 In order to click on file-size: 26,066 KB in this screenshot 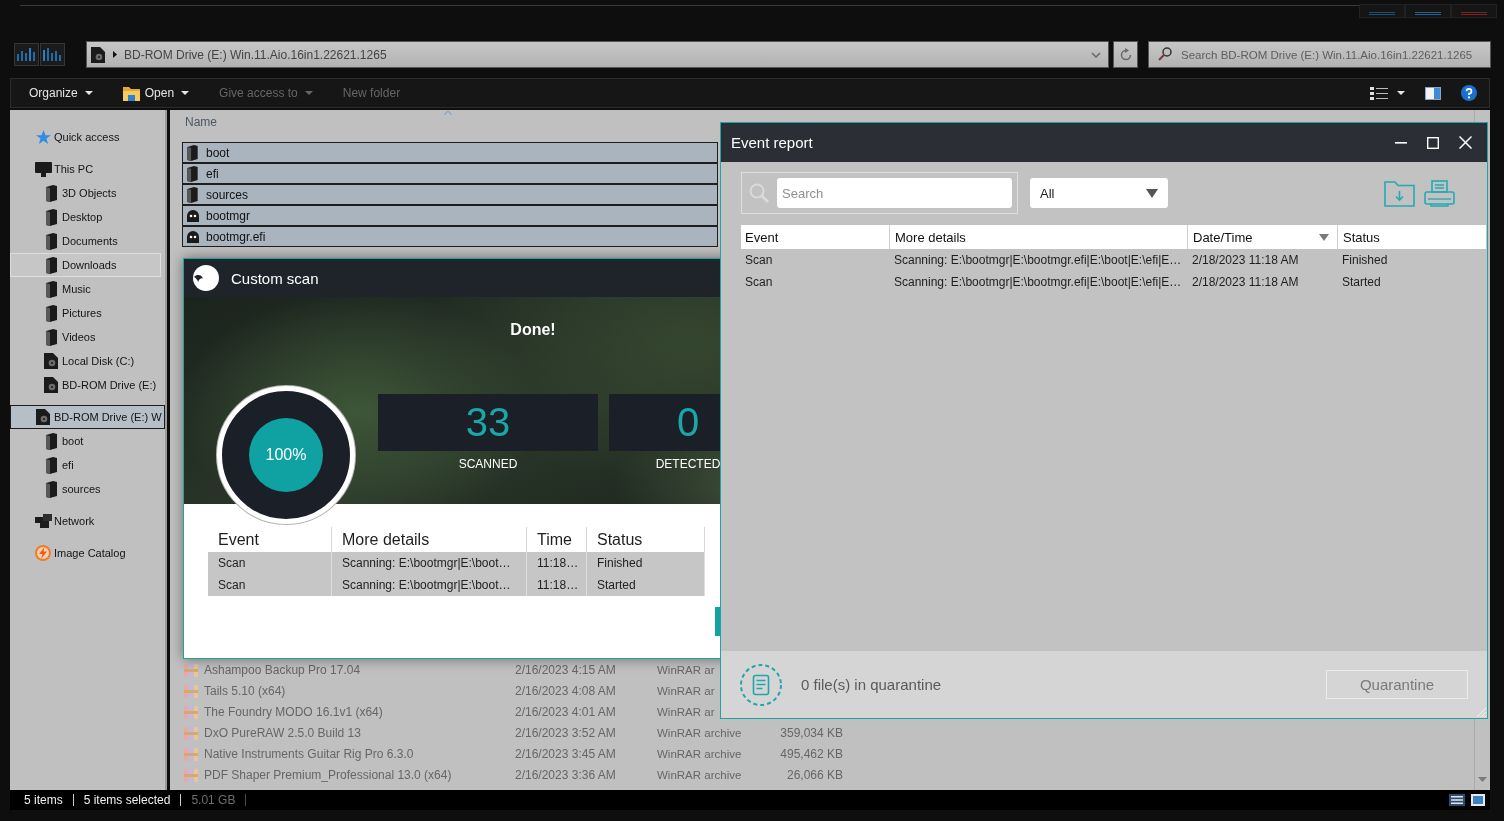, I will do `click(814, 774)`.